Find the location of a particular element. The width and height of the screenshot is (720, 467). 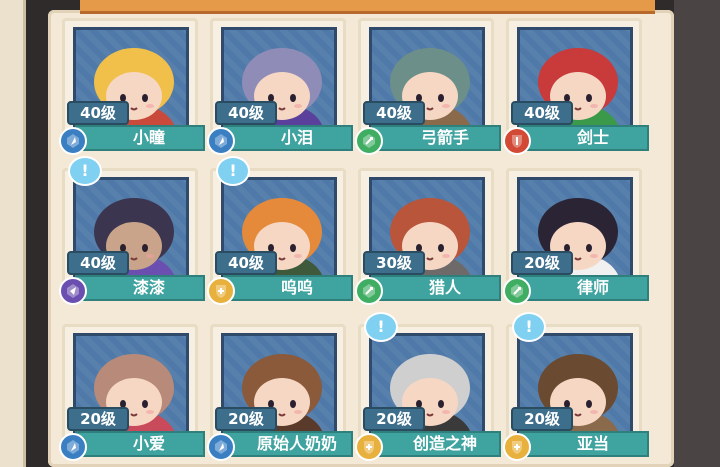

character-card: 20级创造之神 is located at coordinates (428, 392).